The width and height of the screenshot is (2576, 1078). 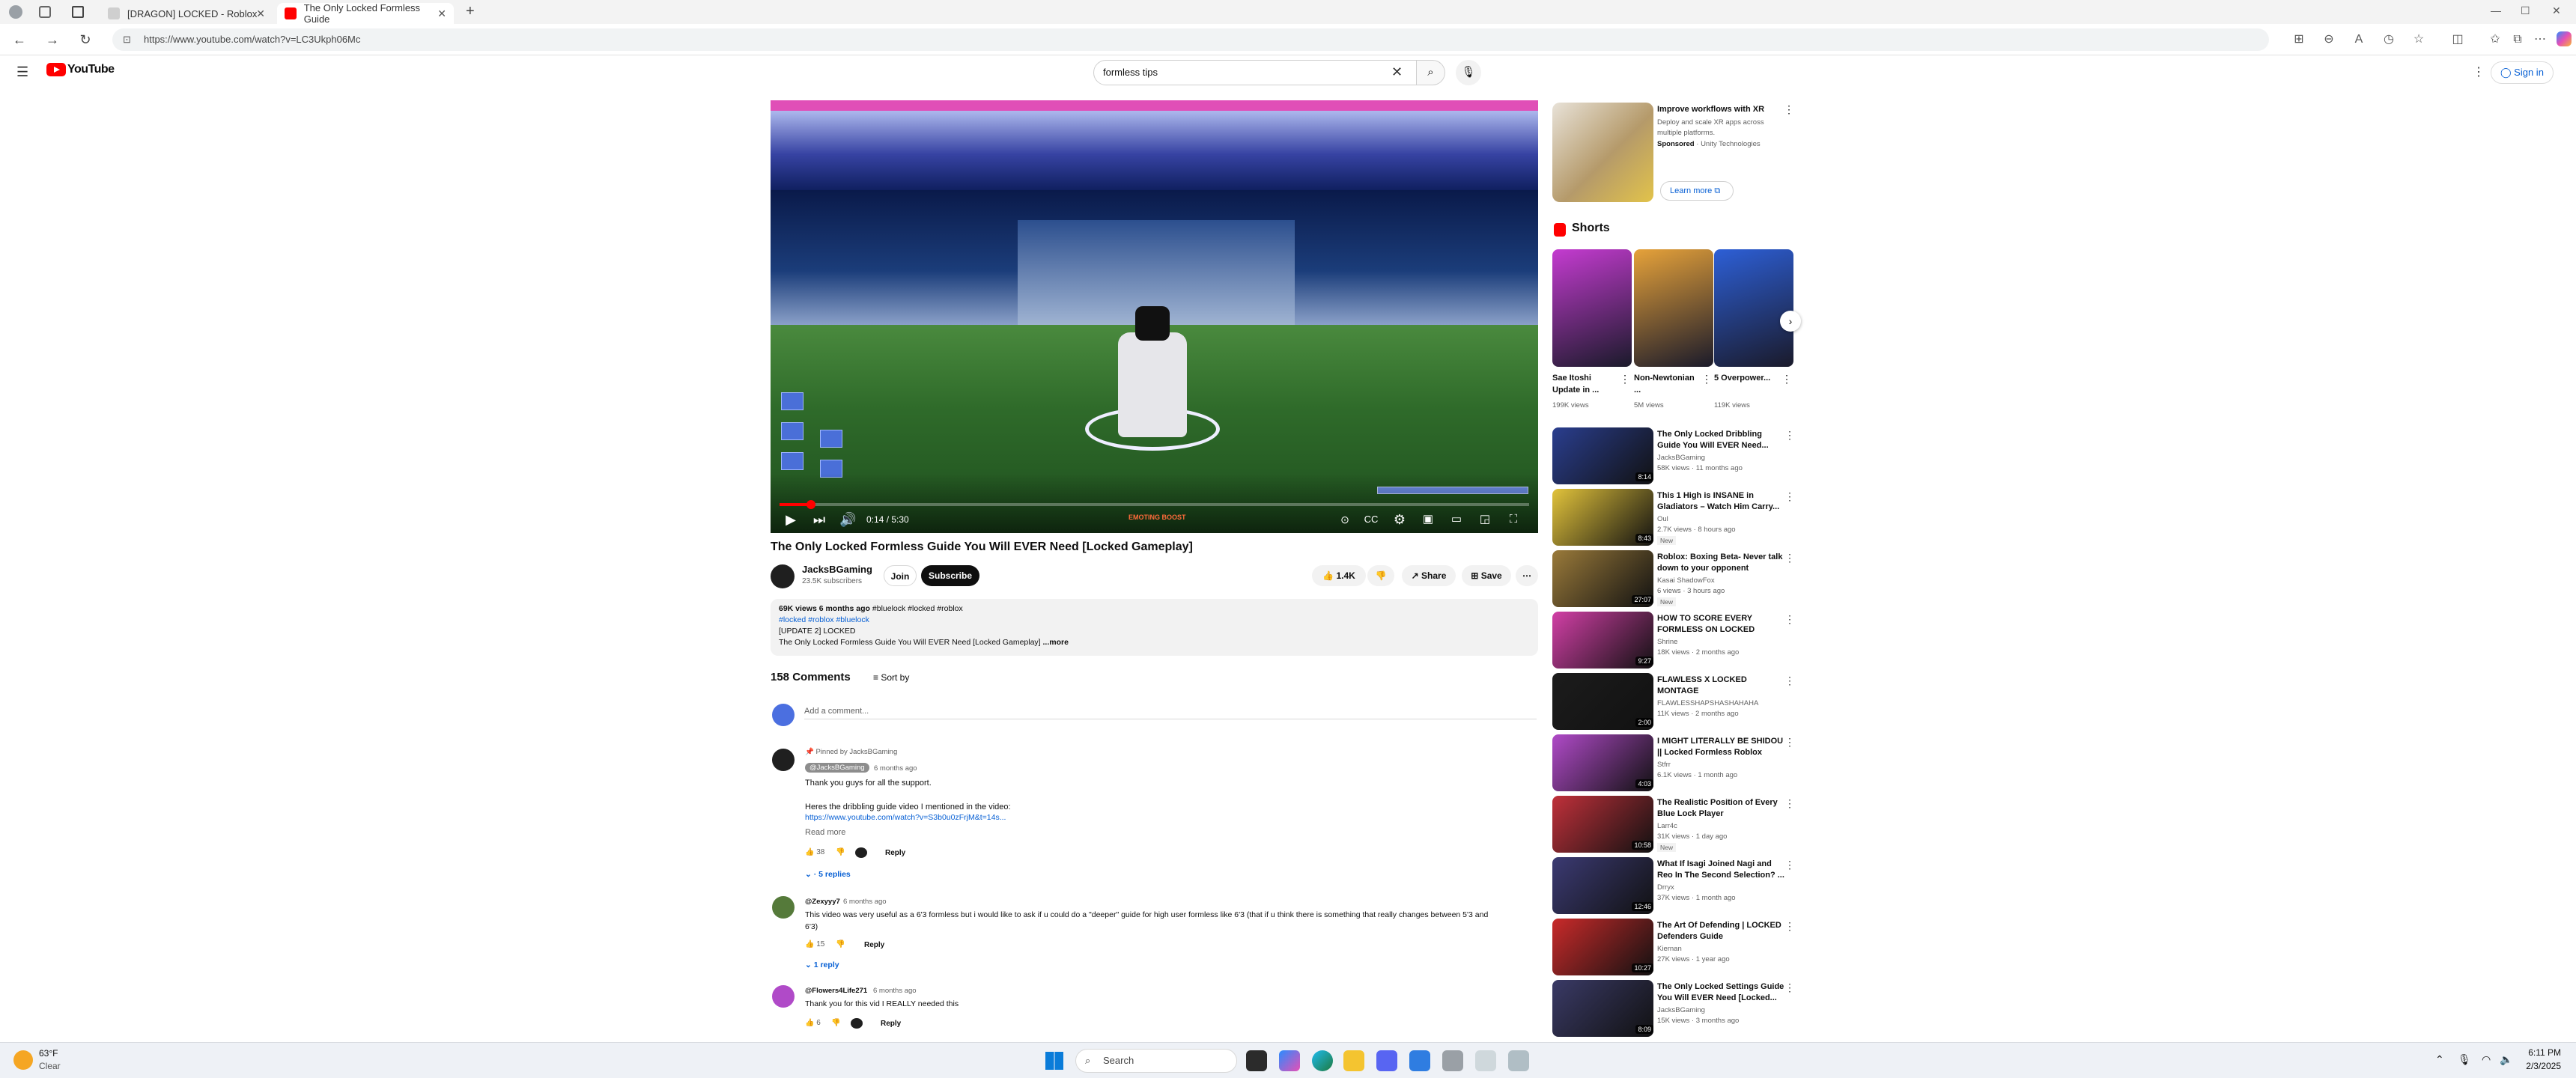 What do you see at coordinates (2538, 1052) in the screenshot?
I see `clock-time: 6:11 PM` at bounding box center [2538, 1052].